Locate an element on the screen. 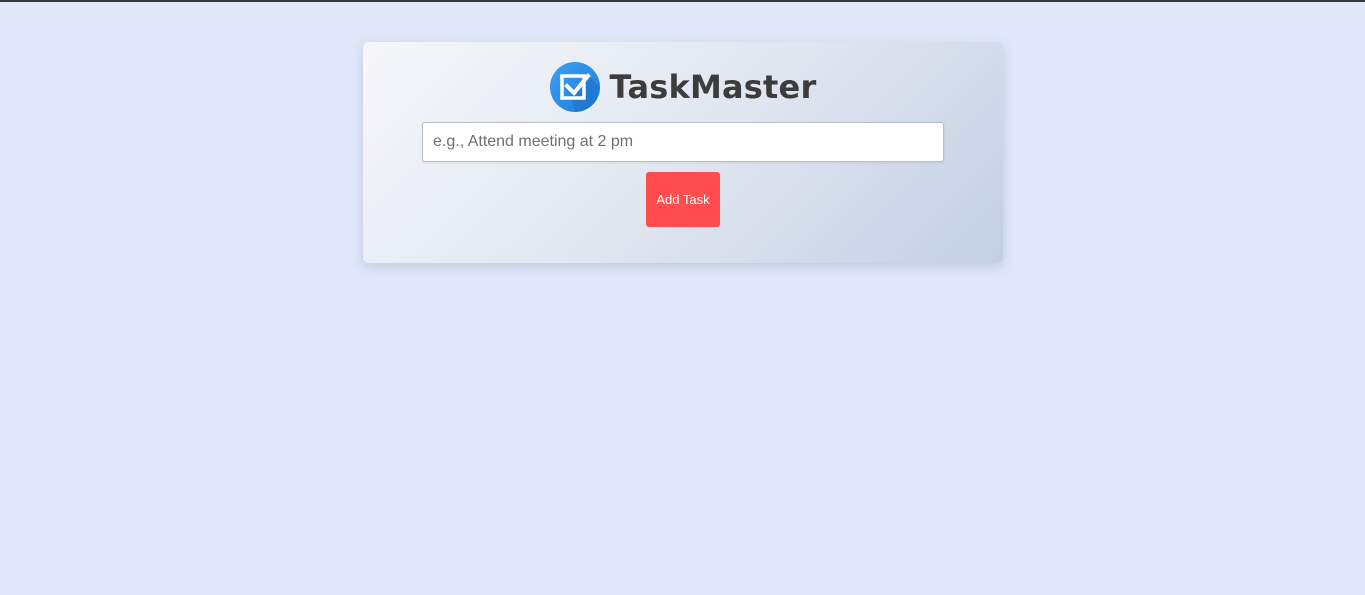 The width and height of the screenshot is (1365, 595). window-top-border is located at coordinates (682, 1).